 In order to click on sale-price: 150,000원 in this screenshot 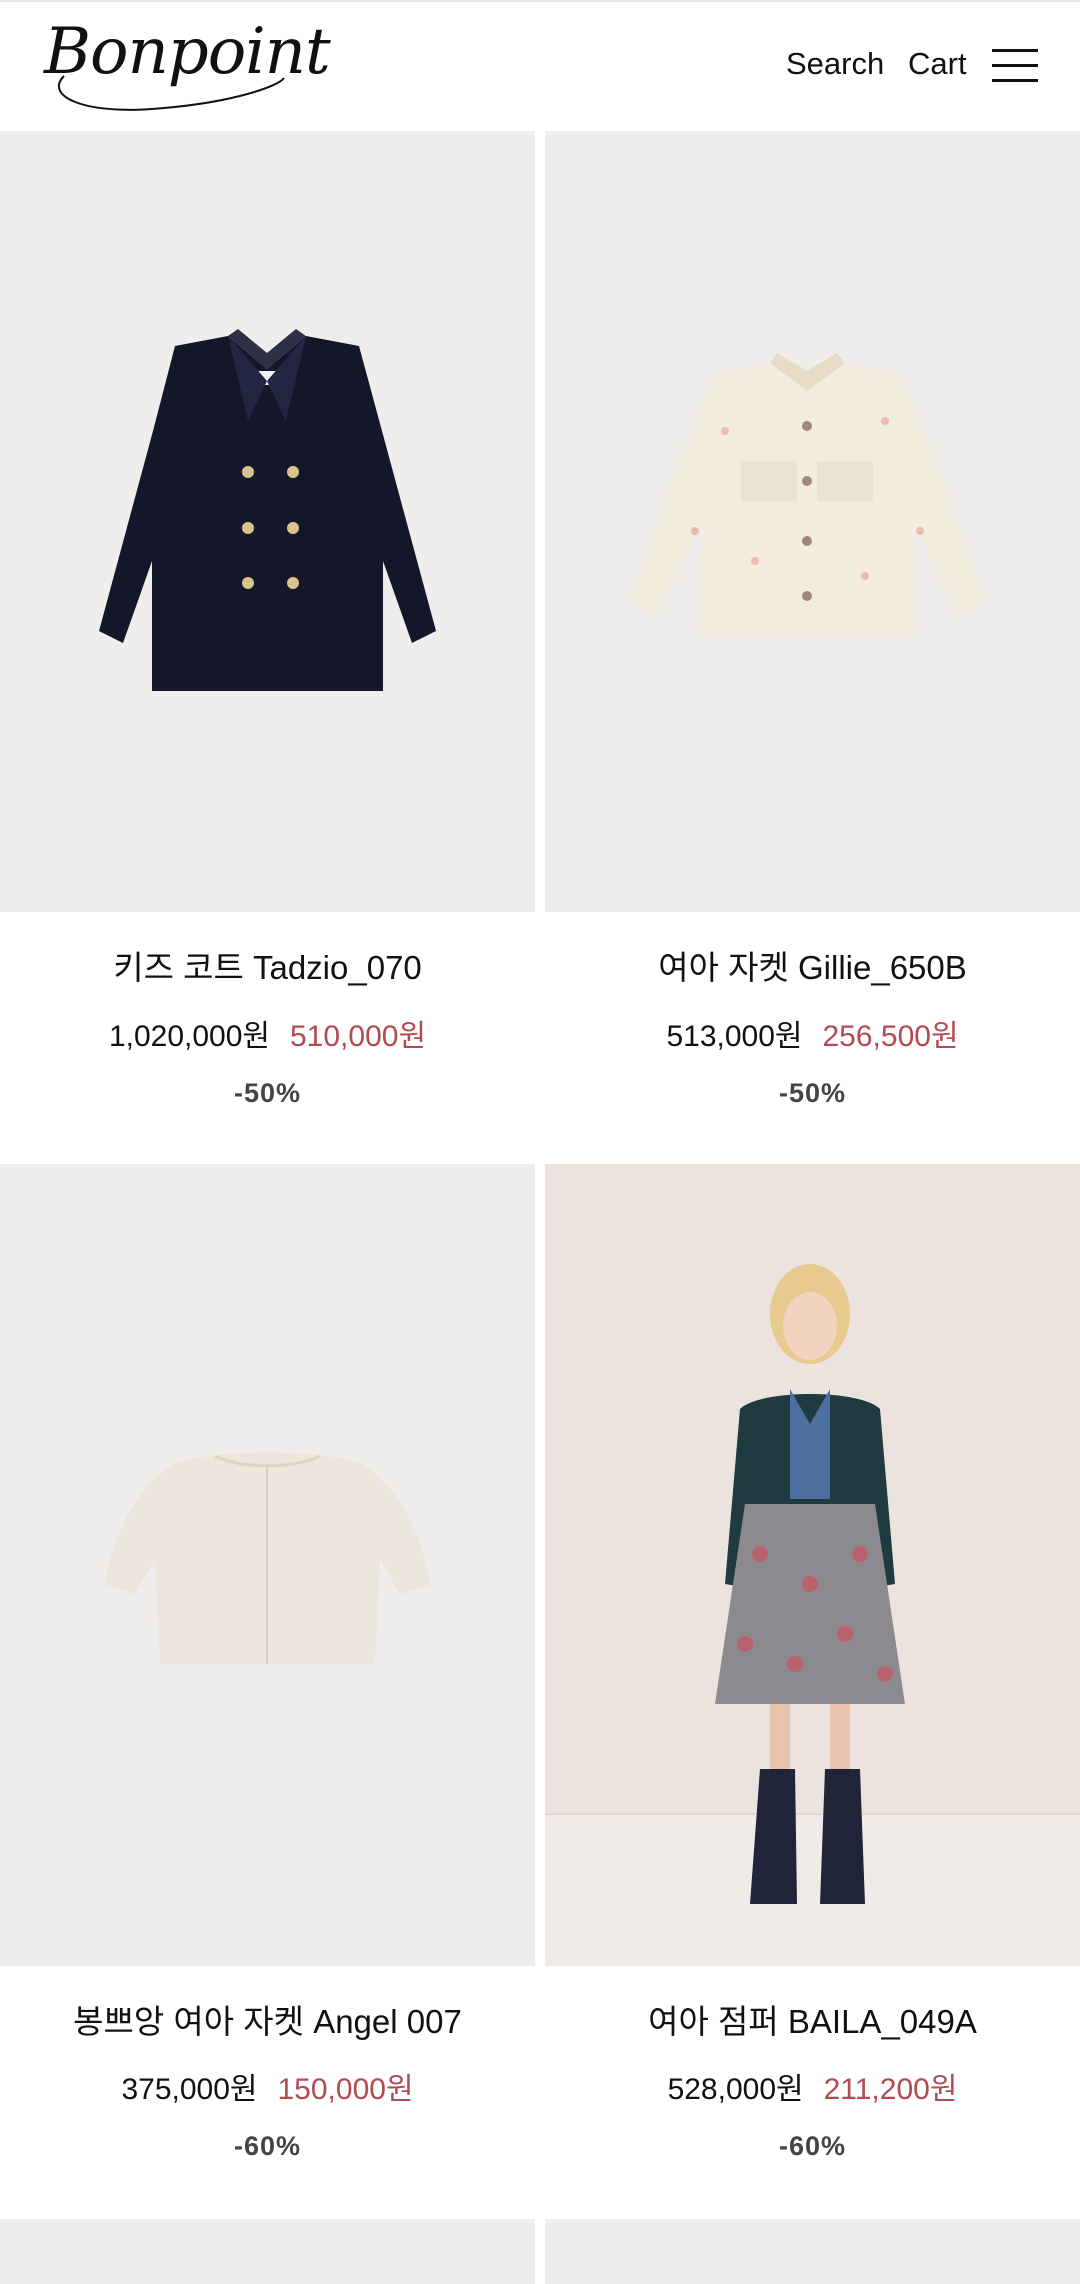, I will do `click(345, 2089)`.